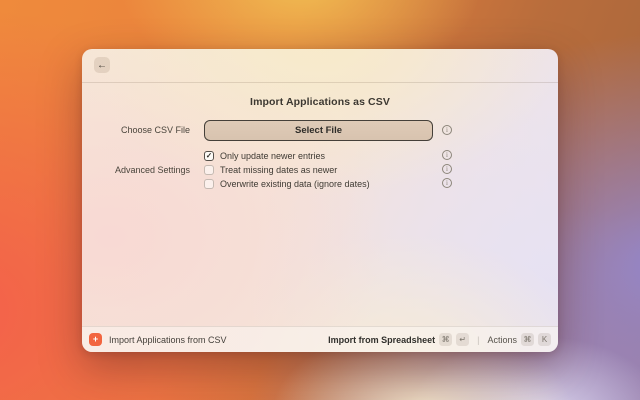 This screenshot has width=640, height=400. I want to click on check-icon: ✓, so click(209, 156).